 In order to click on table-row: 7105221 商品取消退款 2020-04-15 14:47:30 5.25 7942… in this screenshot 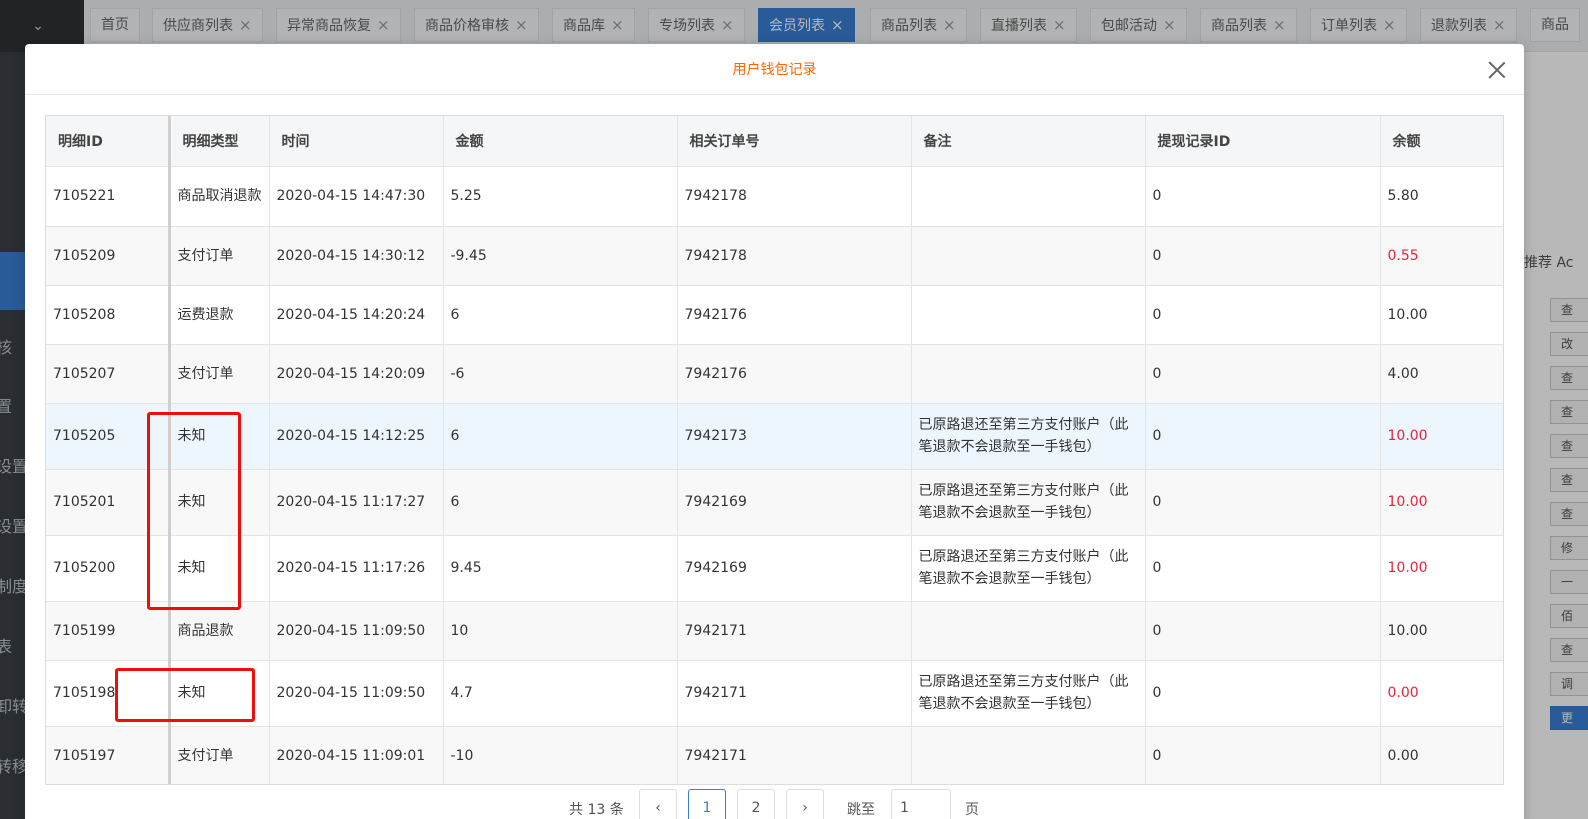, I will do `click(774, 196)`.